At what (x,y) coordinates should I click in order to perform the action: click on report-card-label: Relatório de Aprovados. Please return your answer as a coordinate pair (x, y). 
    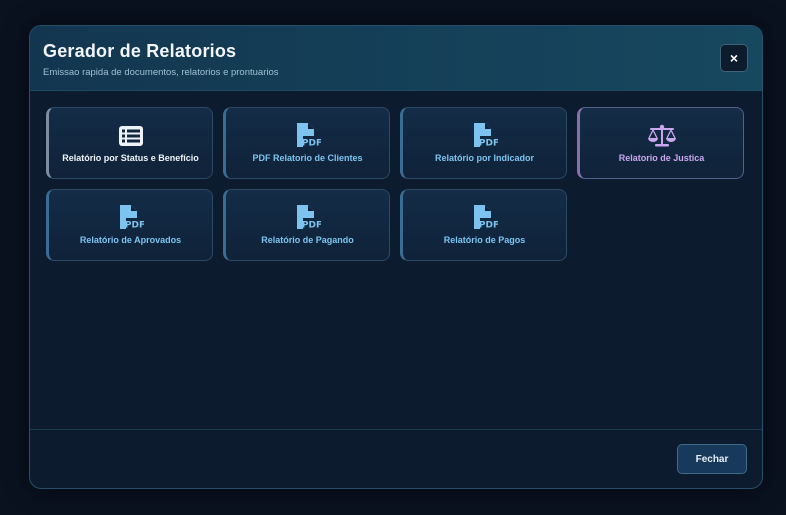
    Looking at the image, I should click on (130, 240).